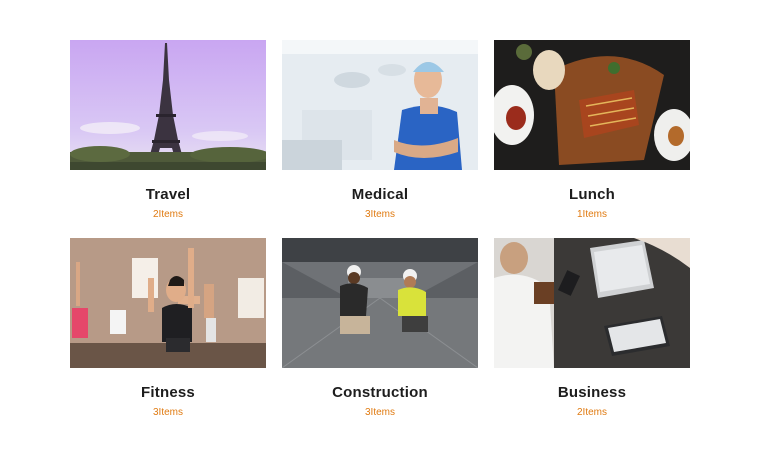 The height and width of the screenshot is (460, 760). Describe the element at coordinates (168, 303) in the screenshot. I see `fitness-class-photo` at that location.